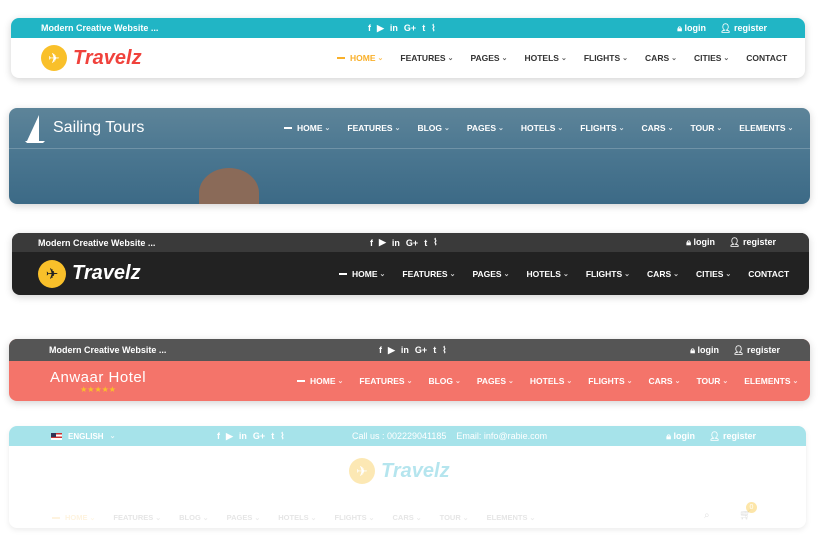 Image resolution: width=820 pixels, height=547 pixels. I want to click on language-selector: ENGLISH ⌄, so click(83, 436).